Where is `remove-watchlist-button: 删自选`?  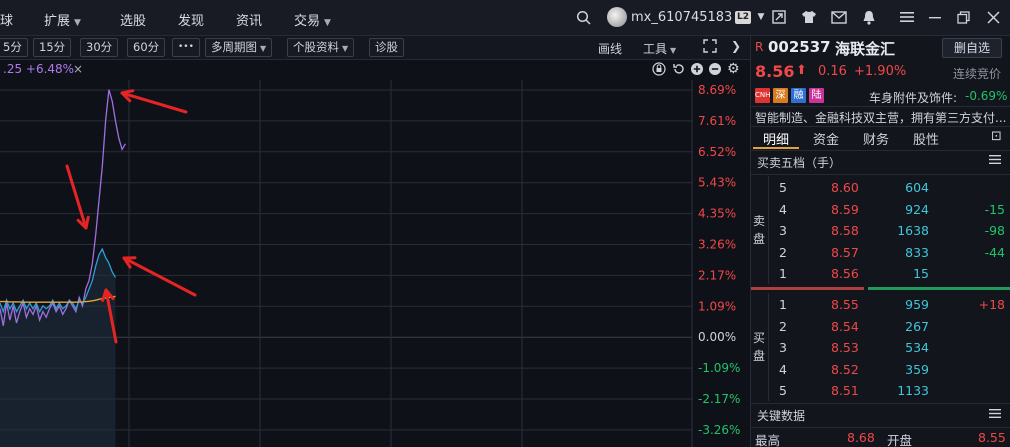 remove-watchlist-button: 删自选 is located at coordinates (972, 48).